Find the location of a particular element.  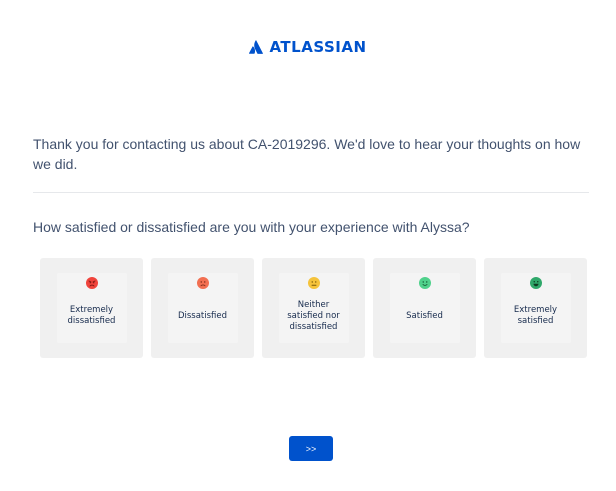

rating-option-card: Dissatisfied is located at coordinates (202, 308).